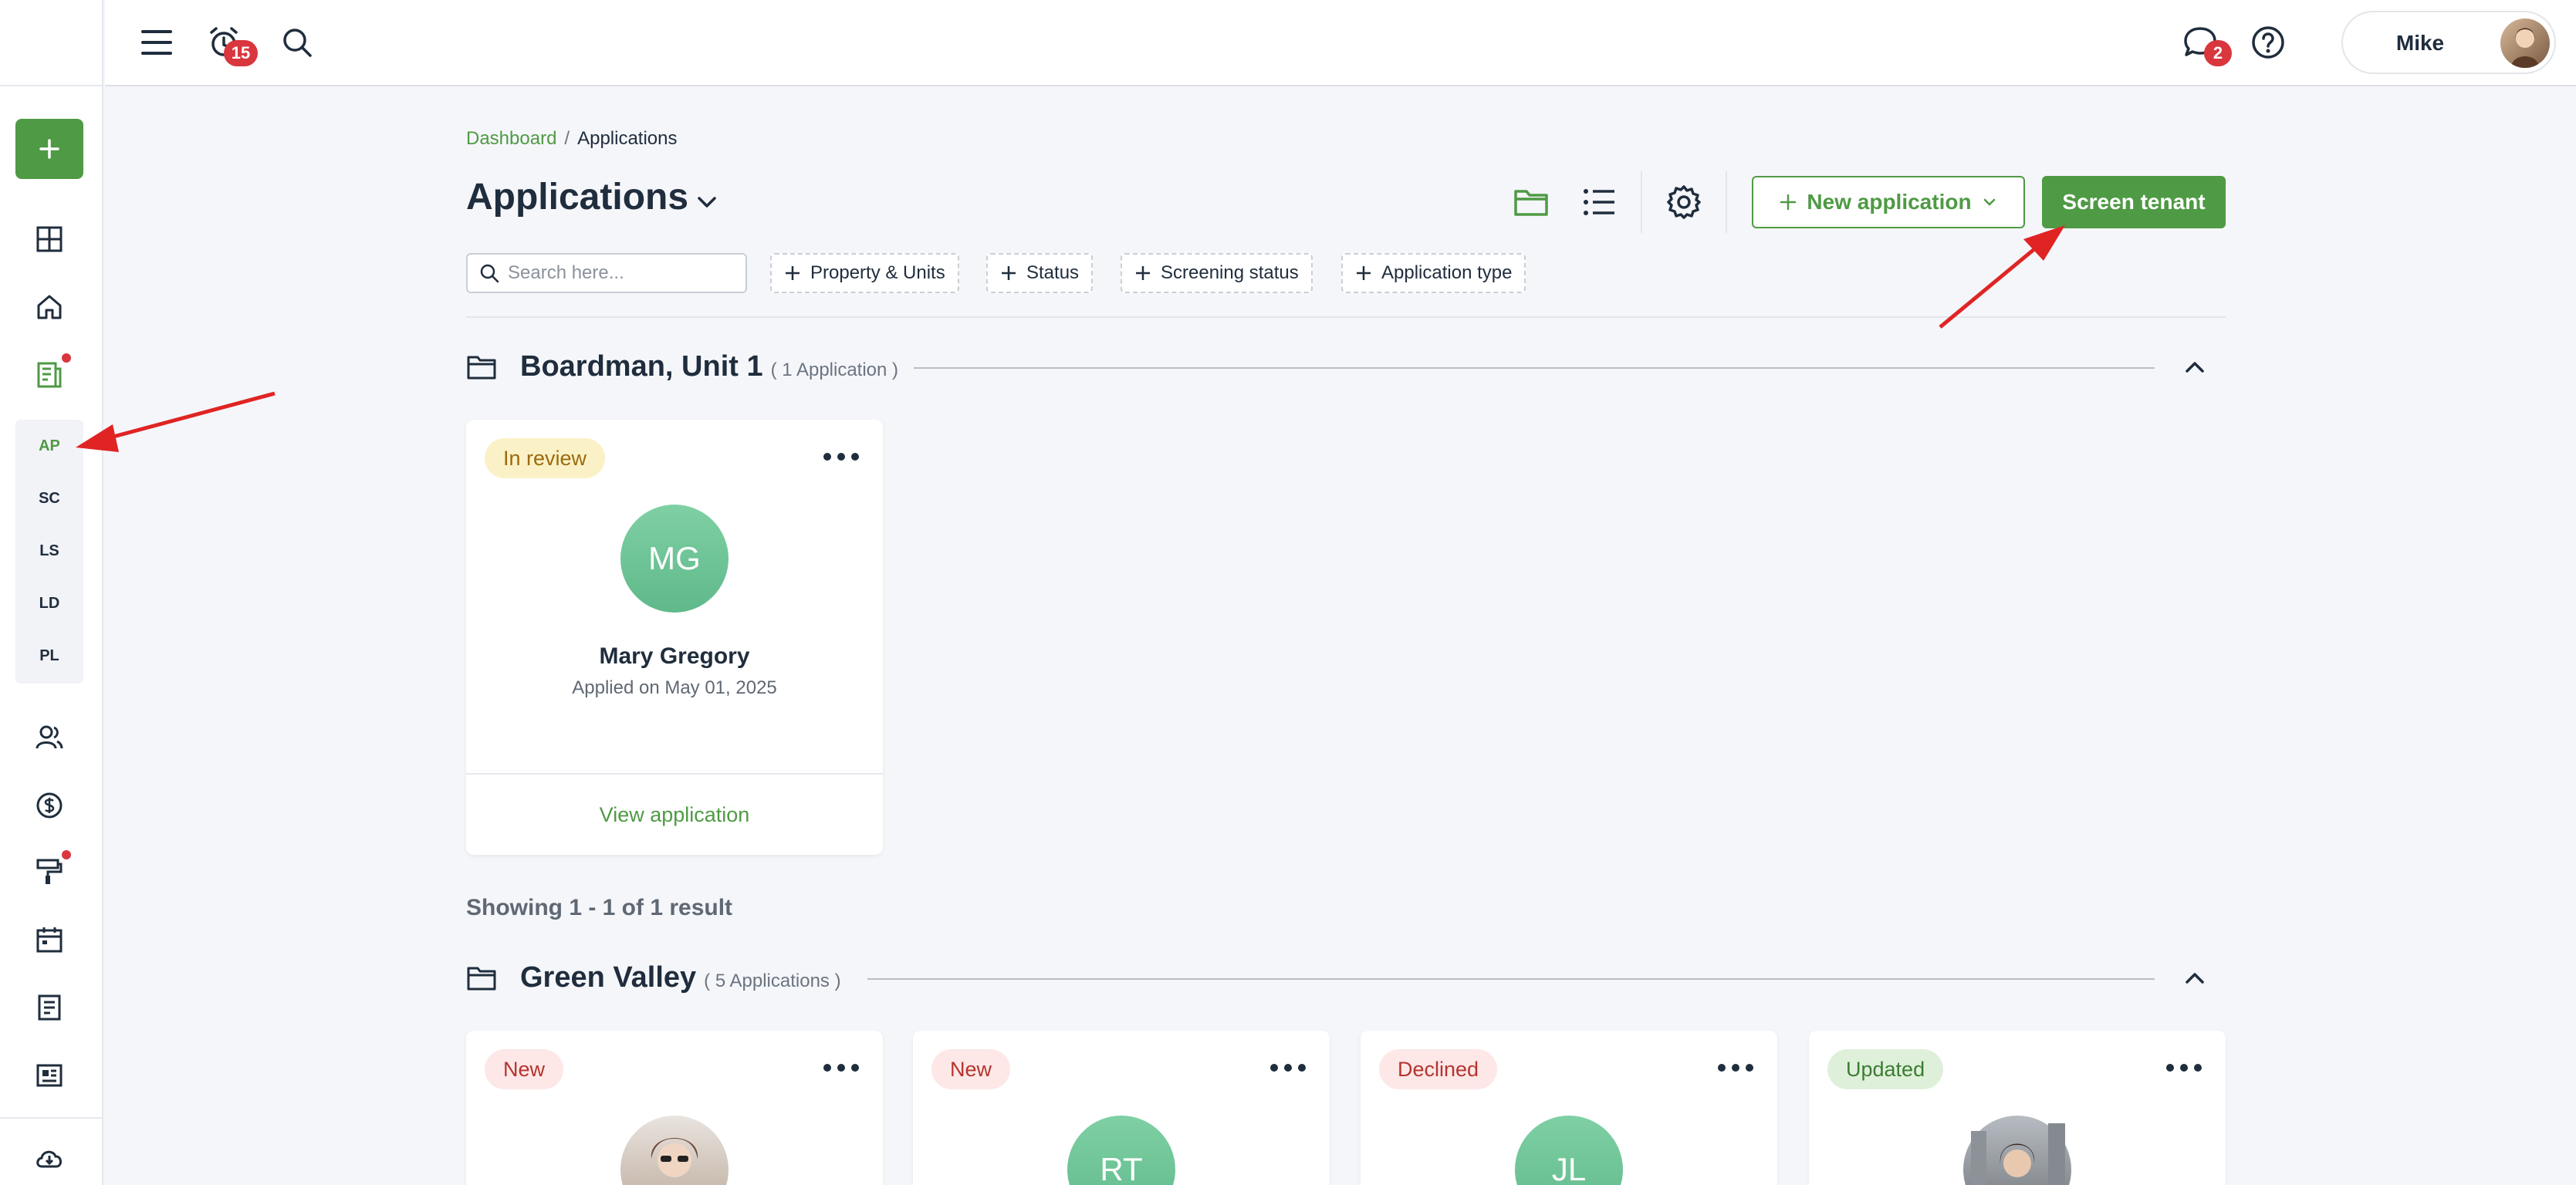 Image resolution: width=2576 pixels, height=1185 pixels. I want to click on status-badge: Updated, so click(1885, 1069).